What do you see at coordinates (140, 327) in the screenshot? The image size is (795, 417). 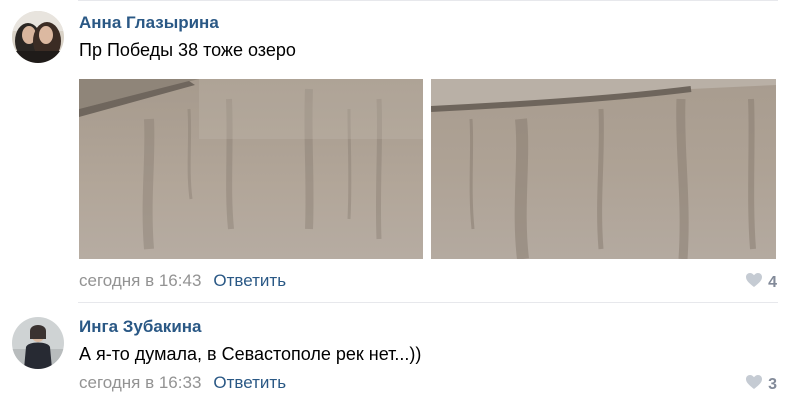 I see `author-name: Инга Зубакина` at bounding box center [140, 327].